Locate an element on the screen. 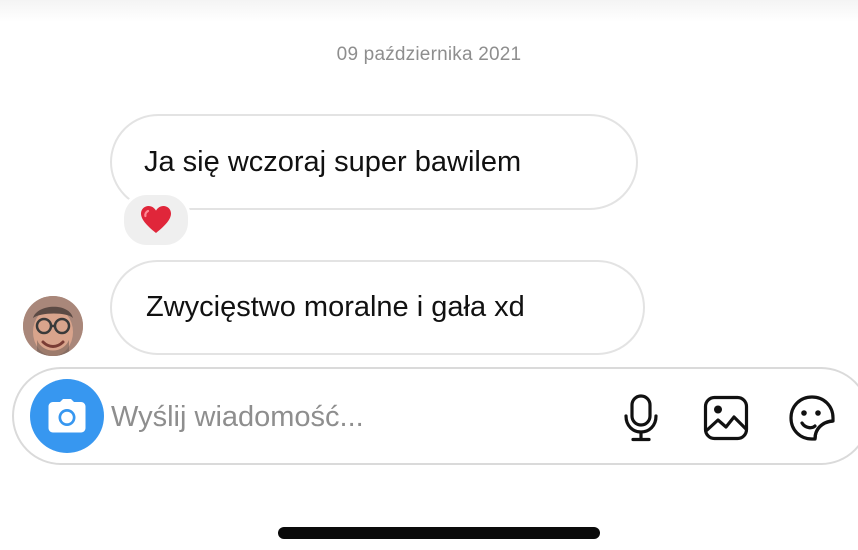 This screenshot has width=858, height=550. date-separator: 09 października 2021 is located at coordinates (429, 54).